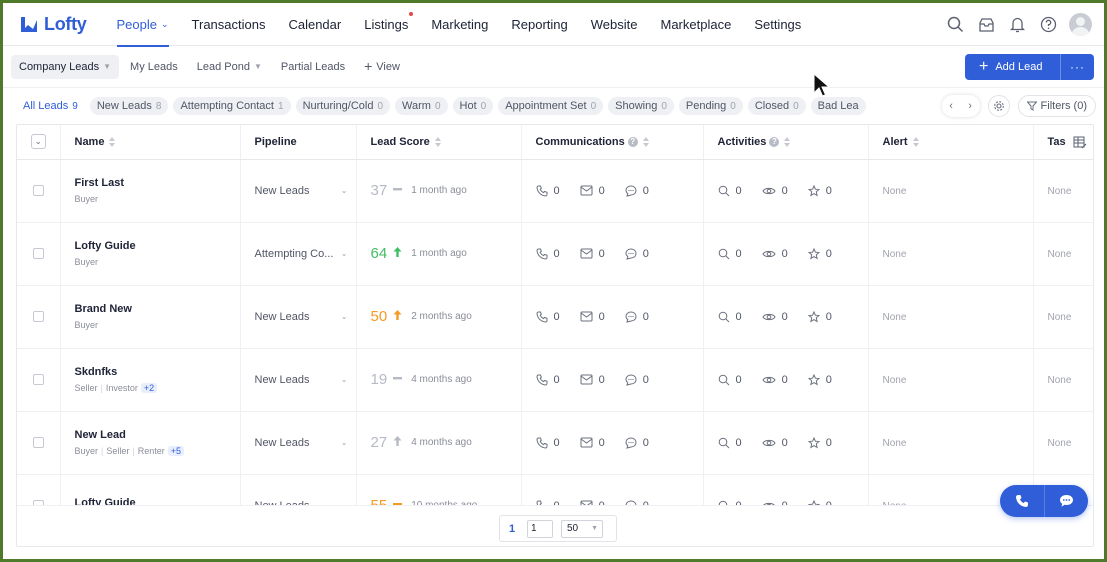 The height and width of the screenshot is (562, 1107). What do you see at coordinates (313, 67) in the screenshot?
I see `tab-partial-leads: Partial Leads` at bounding box center [313, 67].